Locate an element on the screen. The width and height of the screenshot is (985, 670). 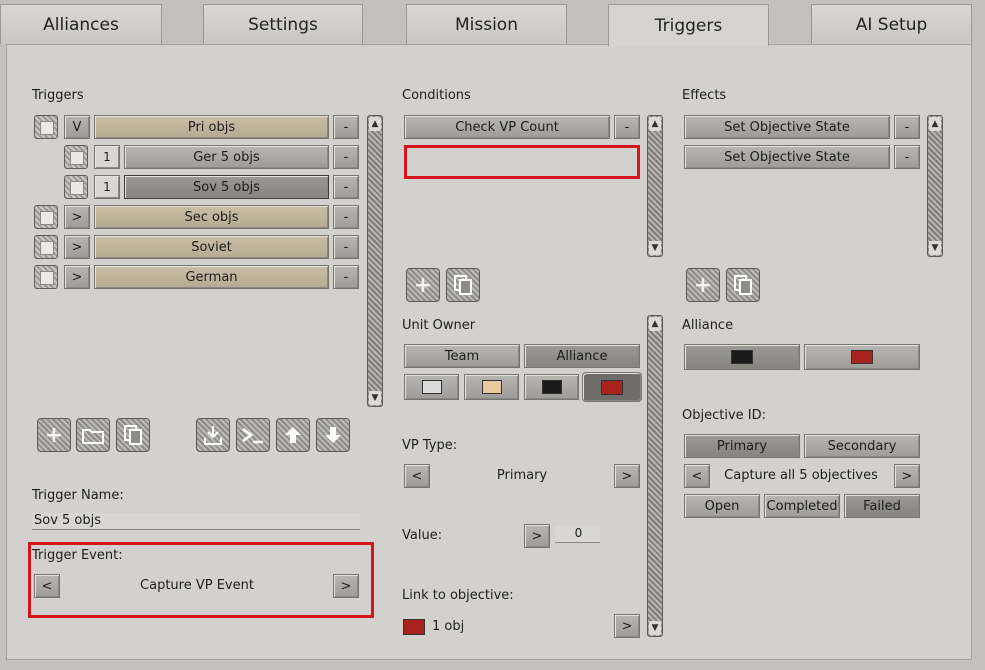
condition-details-scrollbar: ▲ ▼ is located at coordinates (655, 476).